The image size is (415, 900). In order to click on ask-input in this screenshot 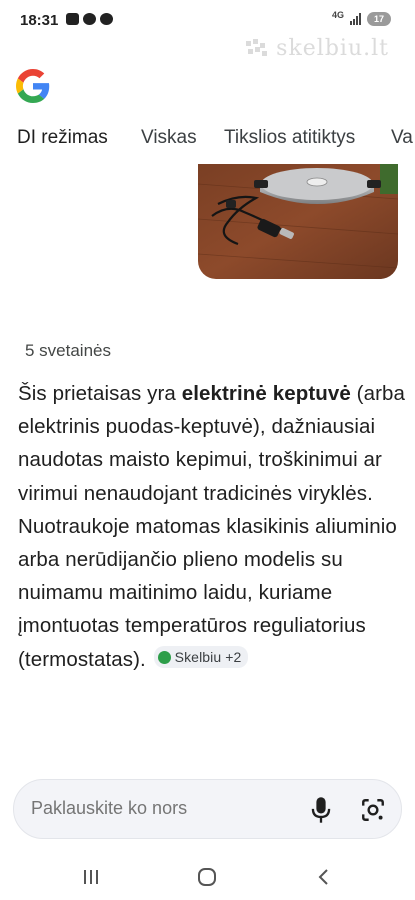, I will do `click(161, 808)`.